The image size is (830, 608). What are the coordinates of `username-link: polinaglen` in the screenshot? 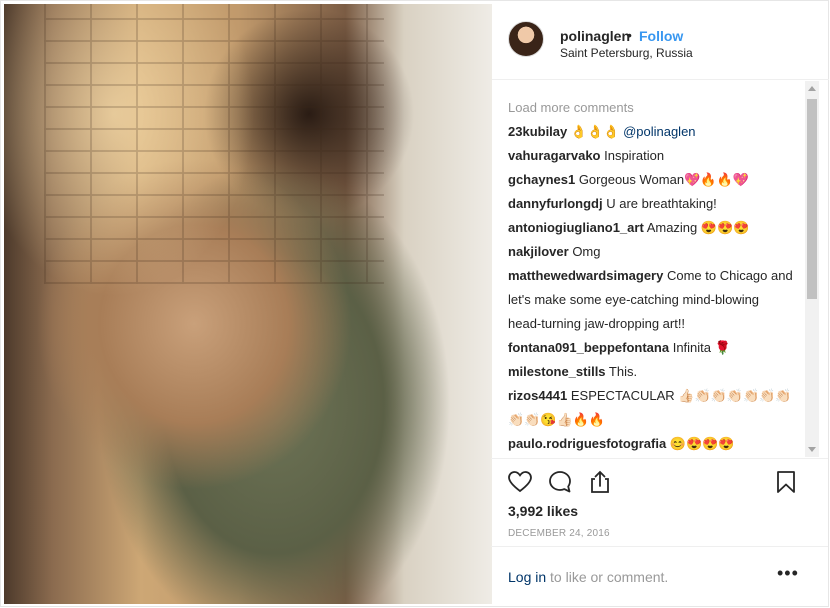 It's located at (595, 36).